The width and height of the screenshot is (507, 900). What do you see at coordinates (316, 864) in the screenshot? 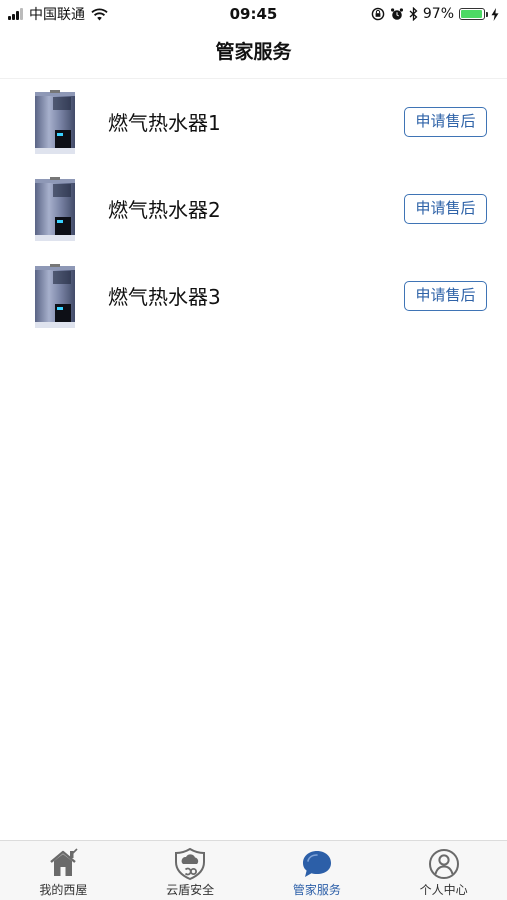
I see `chat-bubble-icon` at bounding box center [316, 864].